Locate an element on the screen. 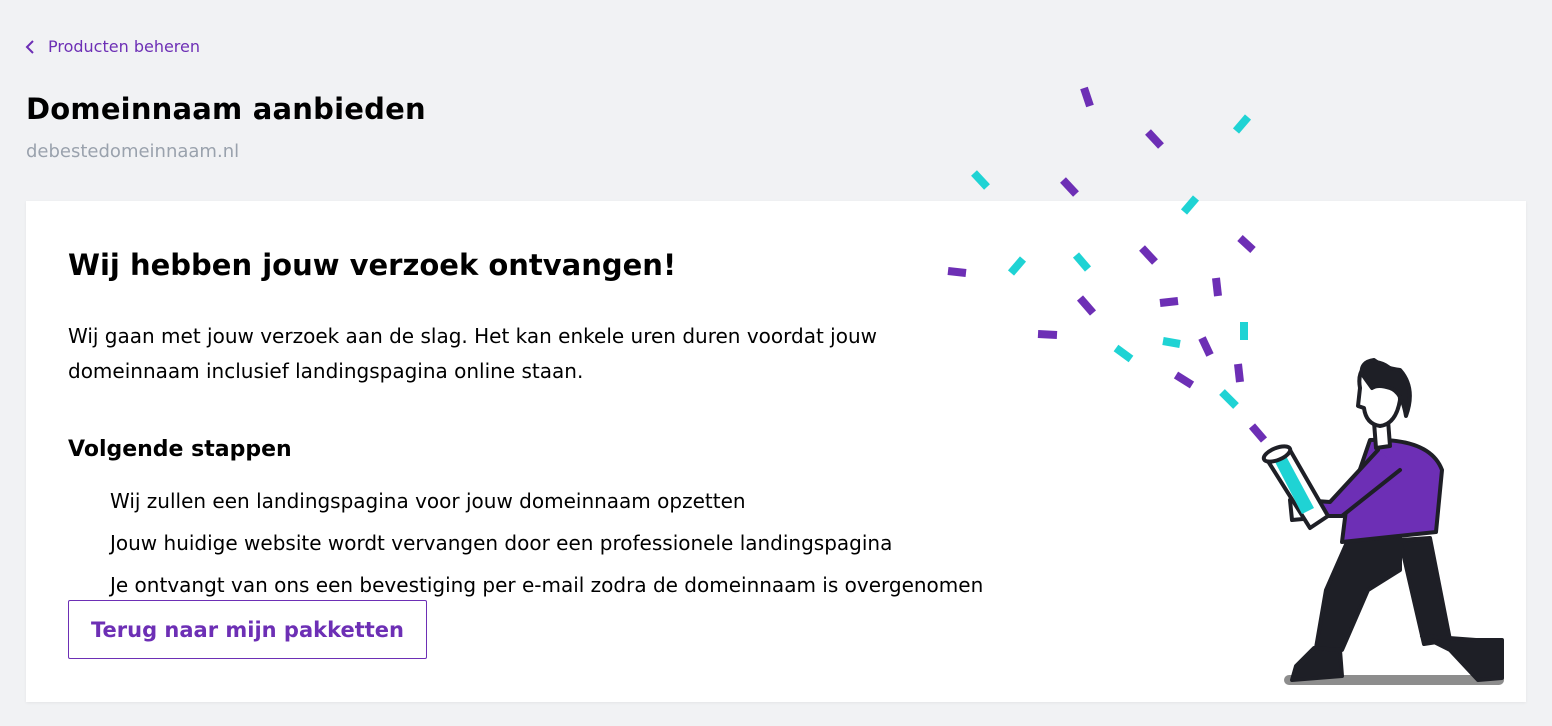 Image resolution: width=1552 pixels, height=726 pixels. kneeling-person is located at coordinates (1382, 521).